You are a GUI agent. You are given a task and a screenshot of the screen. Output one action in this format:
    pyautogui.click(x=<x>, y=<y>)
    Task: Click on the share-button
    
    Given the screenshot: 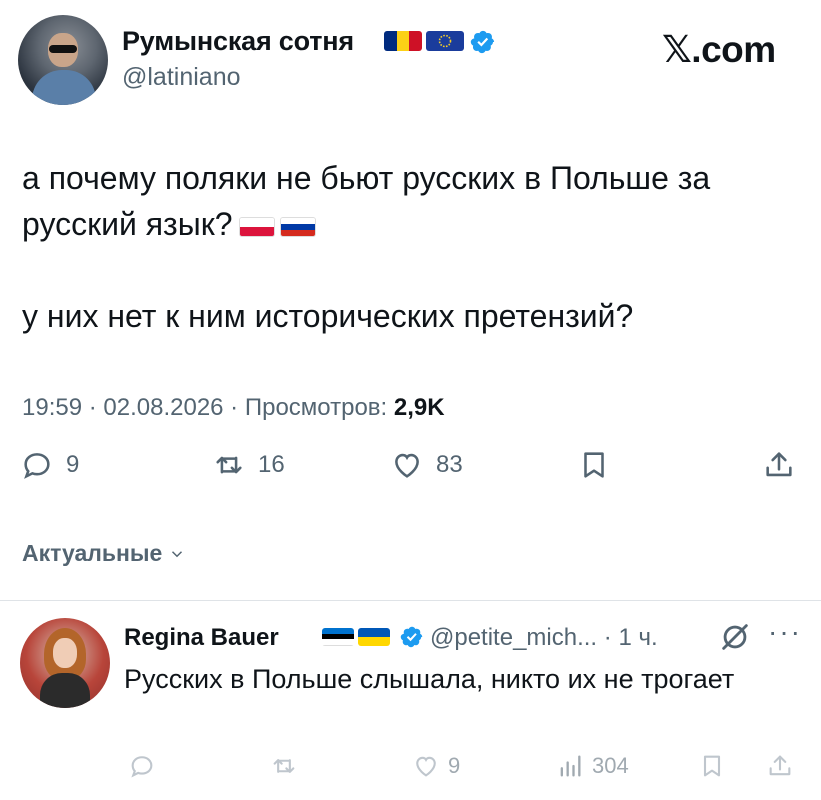 What is the action you would take?
    pyautogui.click(x=779, y=465)
    